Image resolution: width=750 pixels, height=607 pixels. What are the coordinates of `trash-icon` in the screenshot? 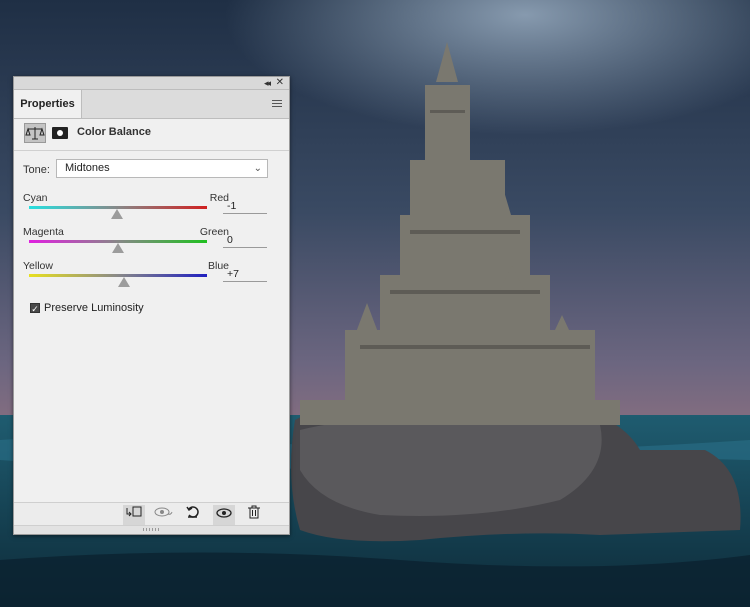 It's located at (254, 515).